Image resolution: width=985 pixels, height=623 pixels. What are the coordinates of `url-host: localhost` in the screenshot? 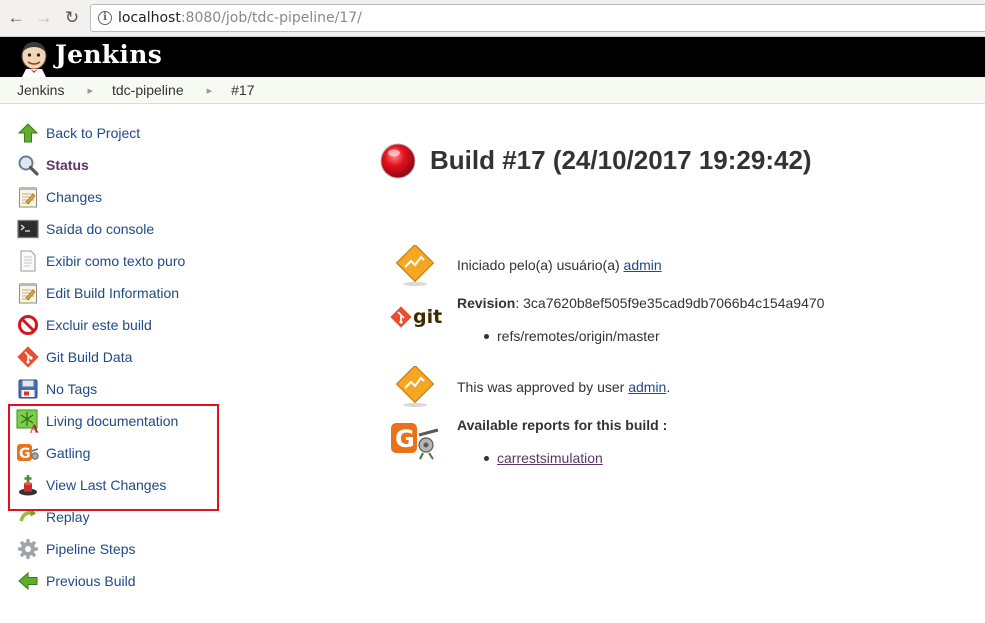 It's located at (149, 18).